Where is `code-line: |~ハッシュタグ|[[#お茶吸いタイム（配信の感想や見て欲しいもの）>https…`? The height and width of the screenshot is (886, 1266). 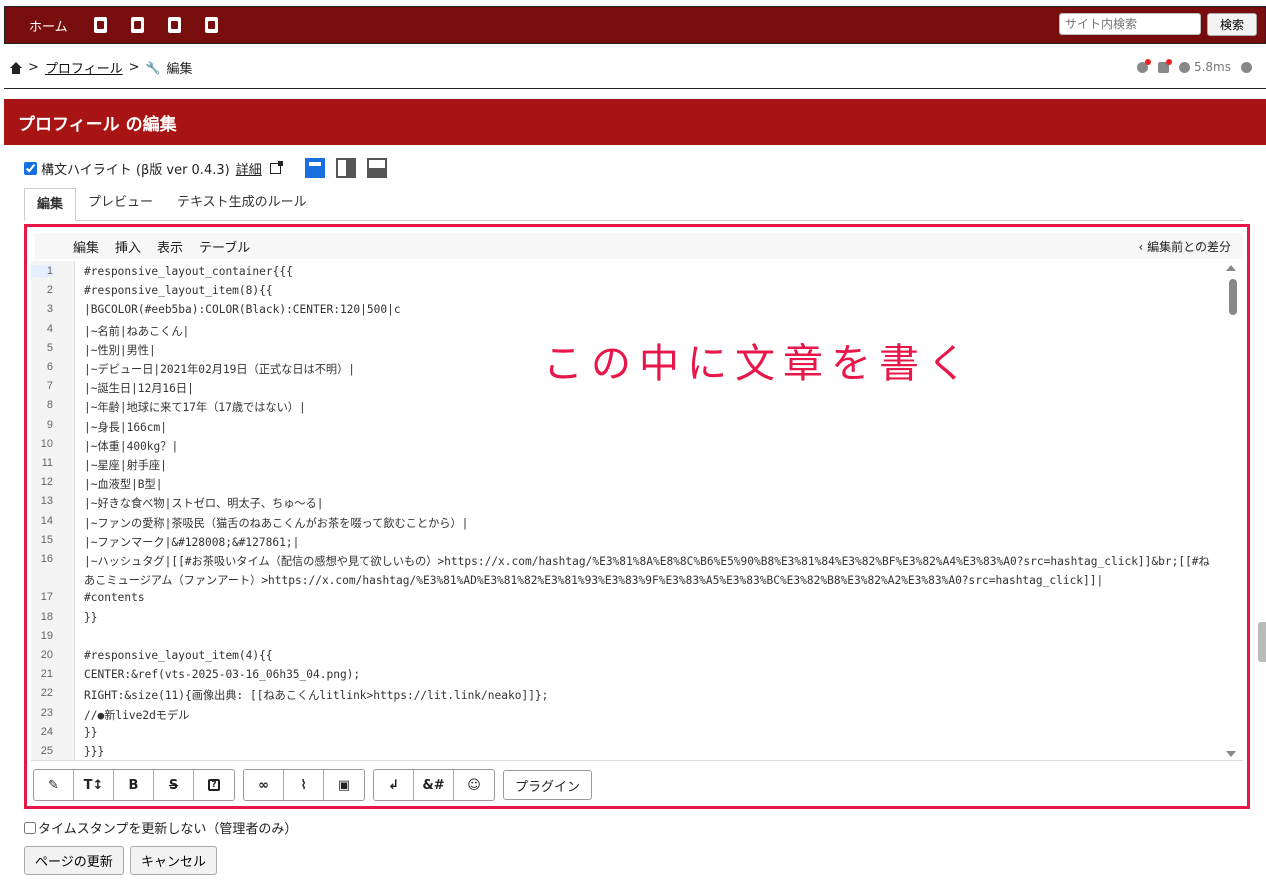
code-line: |~ハッシュタグ|[[#お茶吸いタイム（配信の感想や見て欲しいもの）>https… is located at coordinates (647, 561).